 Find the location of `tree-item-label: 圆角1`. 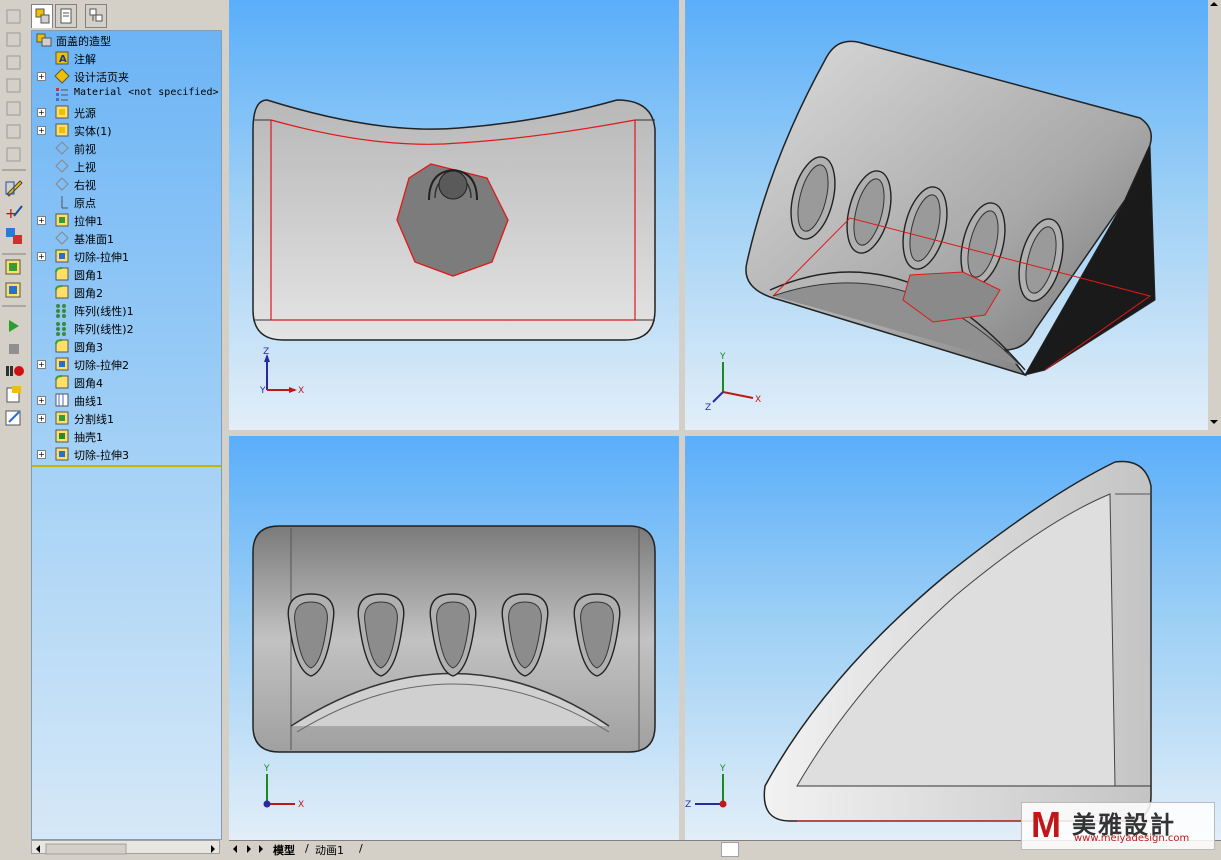

tree-item-label: 圆角1 is located at coordinates (88, 275).